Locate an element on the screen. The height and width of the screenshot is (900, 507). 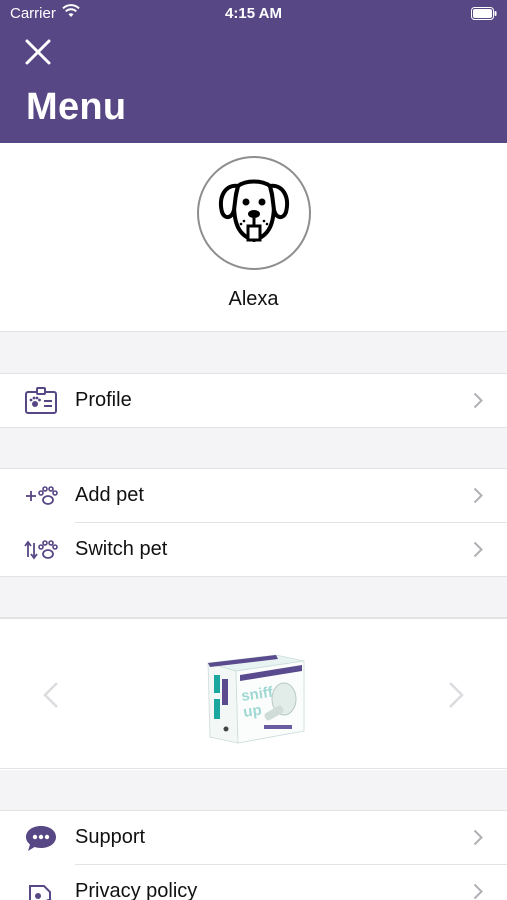
close-icon is located at coordinates (38, 52).